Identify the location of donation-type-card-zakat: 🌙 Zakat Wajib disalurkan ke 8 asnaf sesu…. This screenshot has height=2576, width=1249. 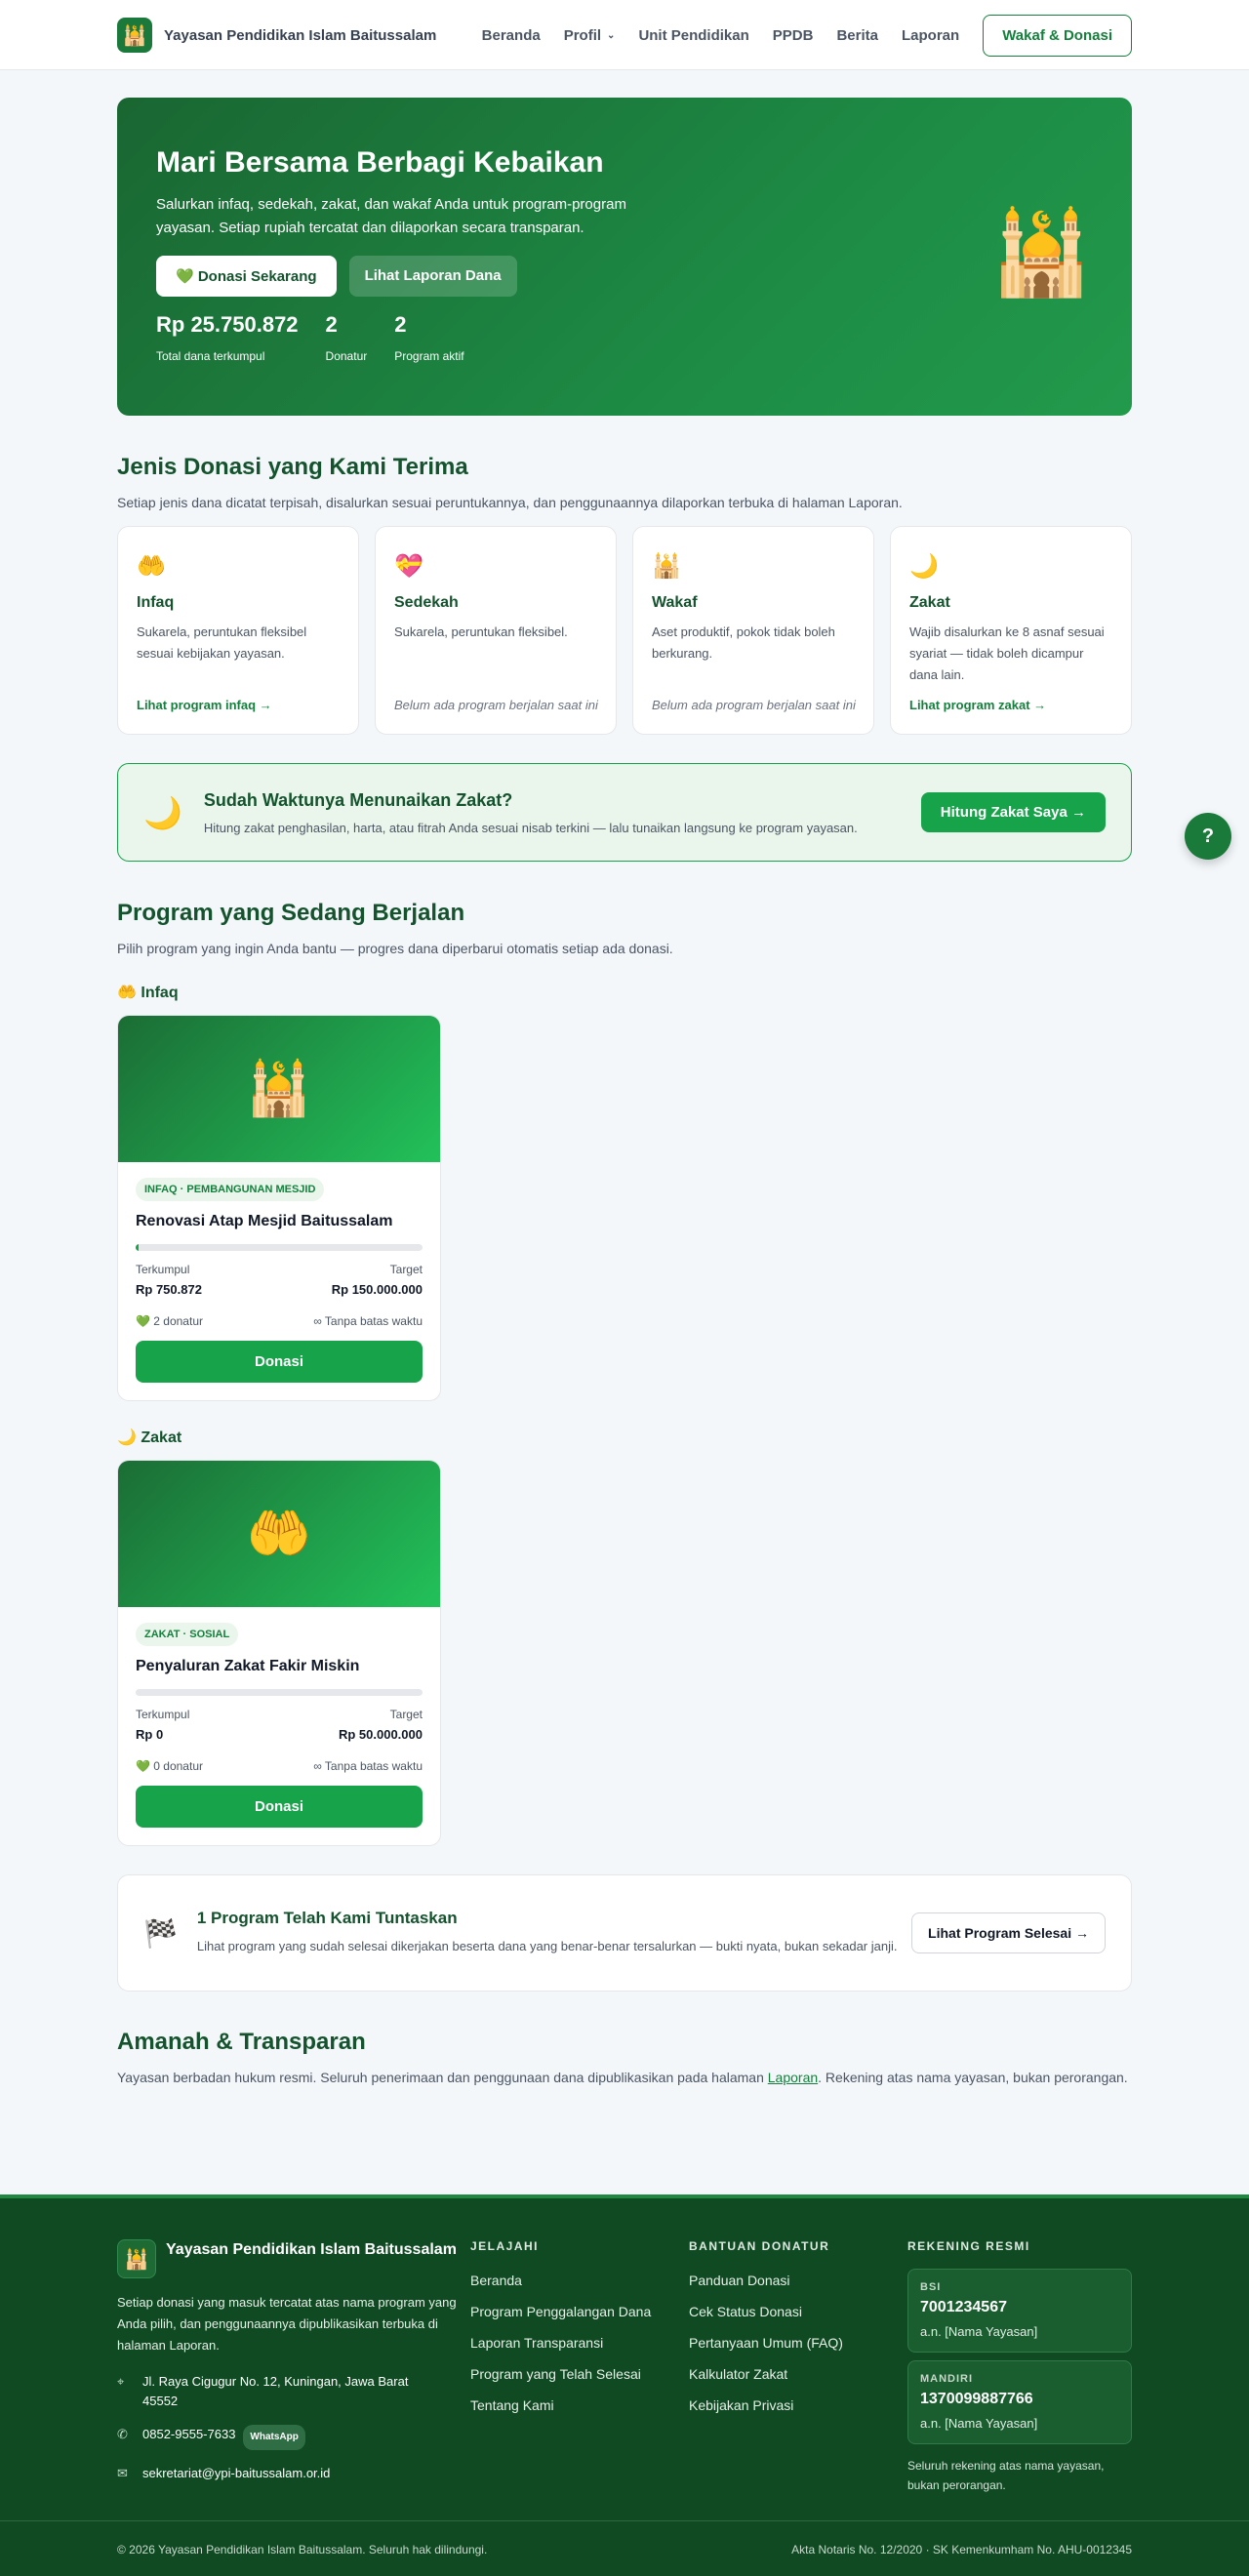
(1011, 630).